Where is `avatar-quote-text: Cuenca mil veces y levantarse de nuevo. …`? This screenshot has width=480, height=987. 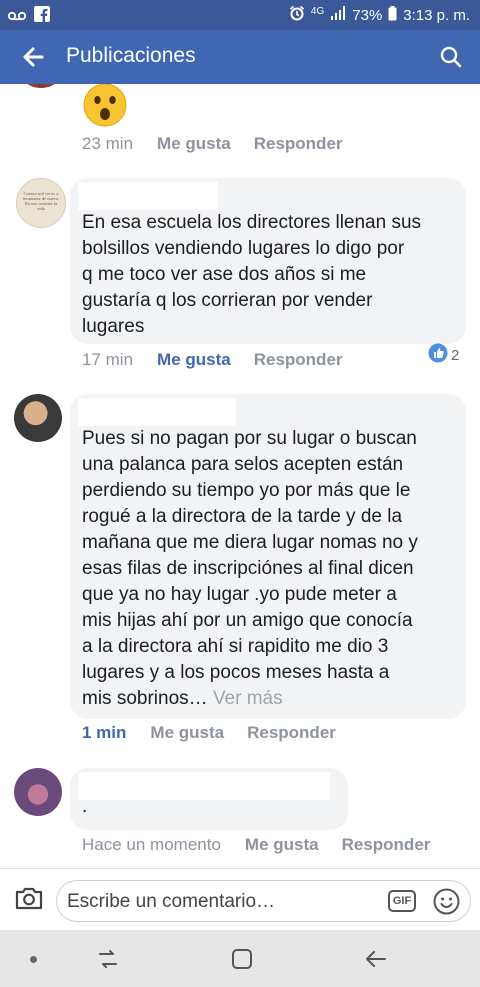
avatar-quote-text: Cuenca mil veces y levantarse de nuevo. … is located at coordinates (41, 201).